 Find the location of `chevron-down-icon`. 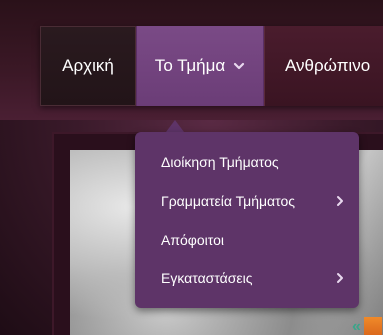

chevron-down-icon is located at coordinates (239, 66).